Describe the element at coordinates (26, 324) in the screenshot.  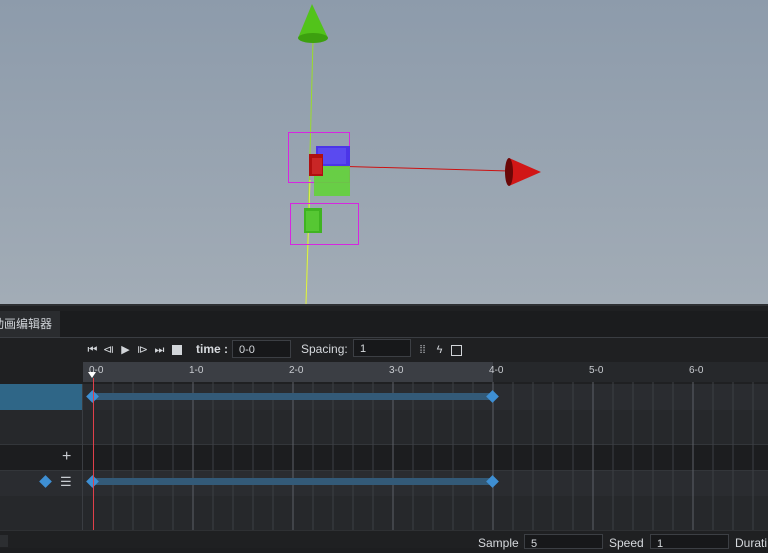
I see `tab-title: 动画编辑器` at that location.